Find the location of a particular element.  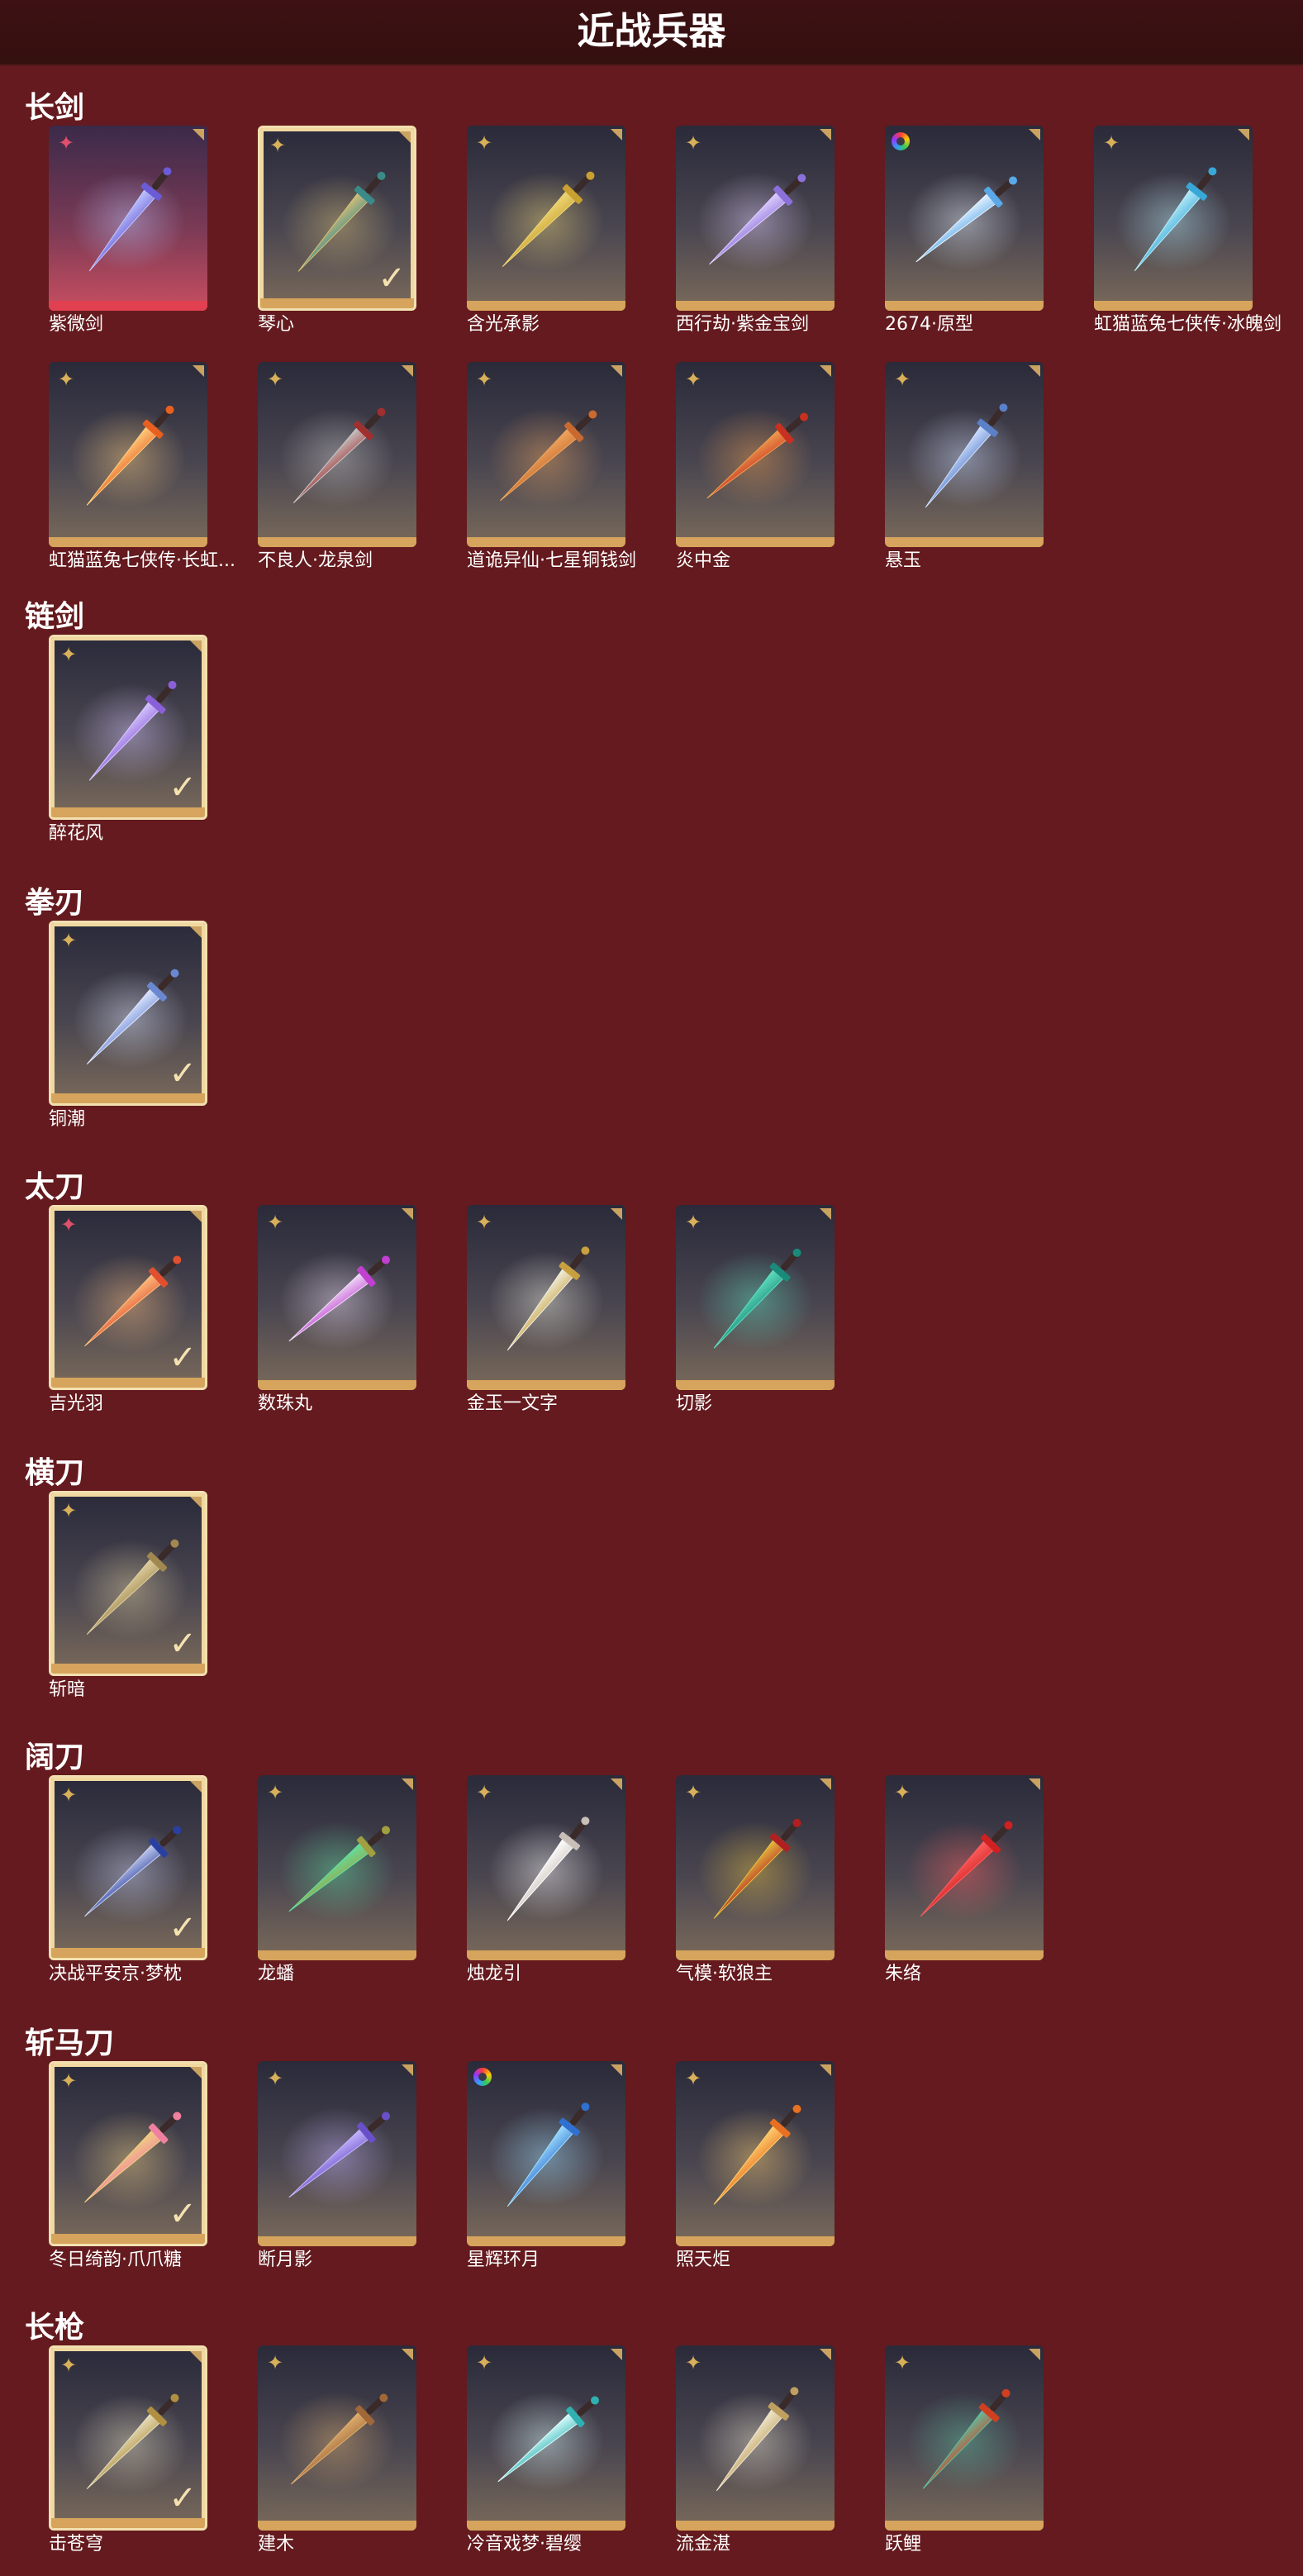

weapon-item: ✦ 冷音戏梦·碧缨 is located at coordinates (546, 2451).